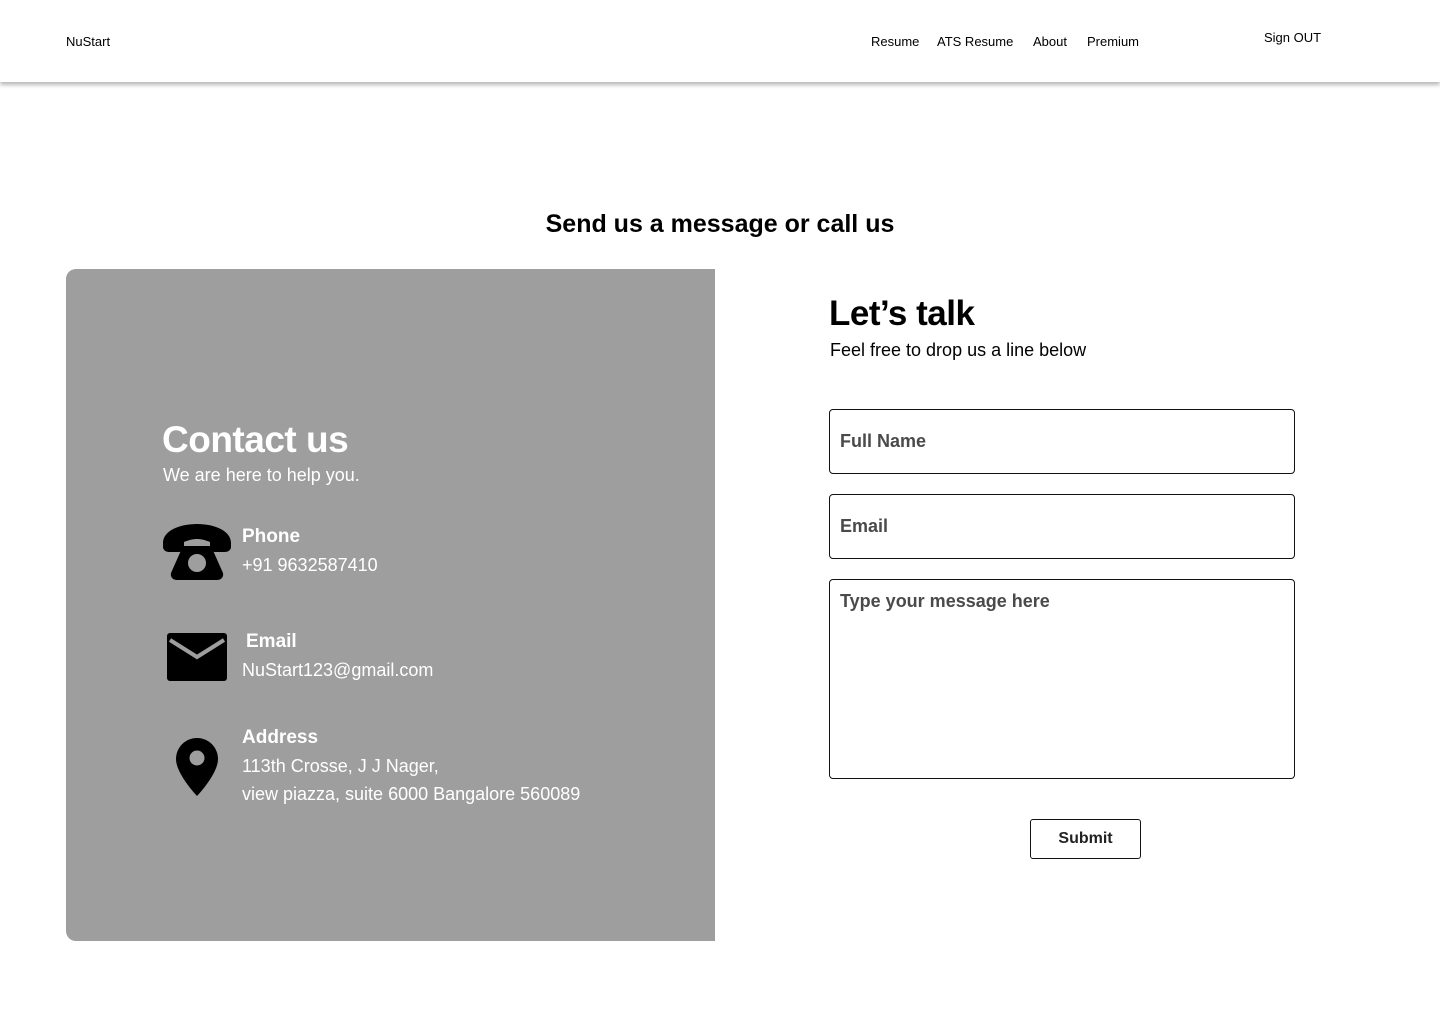  I want to click on sign-out-link: Sign OUT, so click(1292, 37).